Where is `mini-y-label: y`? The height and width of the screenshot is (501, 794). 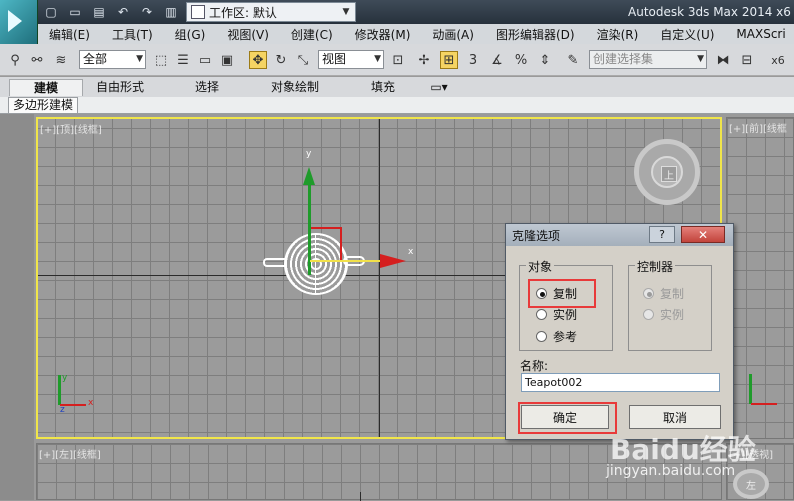 mini-y-label: y is located at coordinates (65, 378).